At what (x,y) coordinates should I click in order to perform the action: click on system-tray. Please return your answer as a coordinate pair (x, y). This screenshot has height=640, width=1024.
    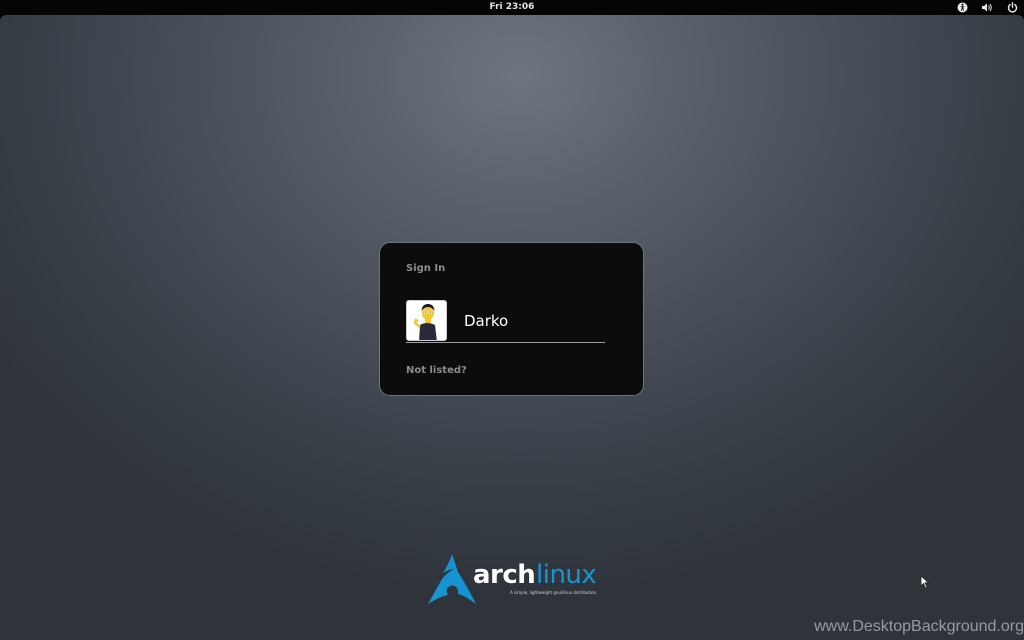
    Looking at the image, I should click on (987, 7).